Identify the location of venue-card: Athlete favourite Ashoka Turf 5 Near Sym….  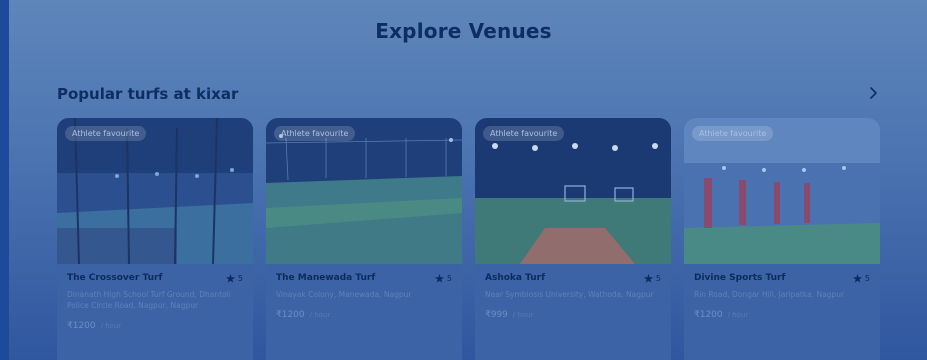
(573, 239).